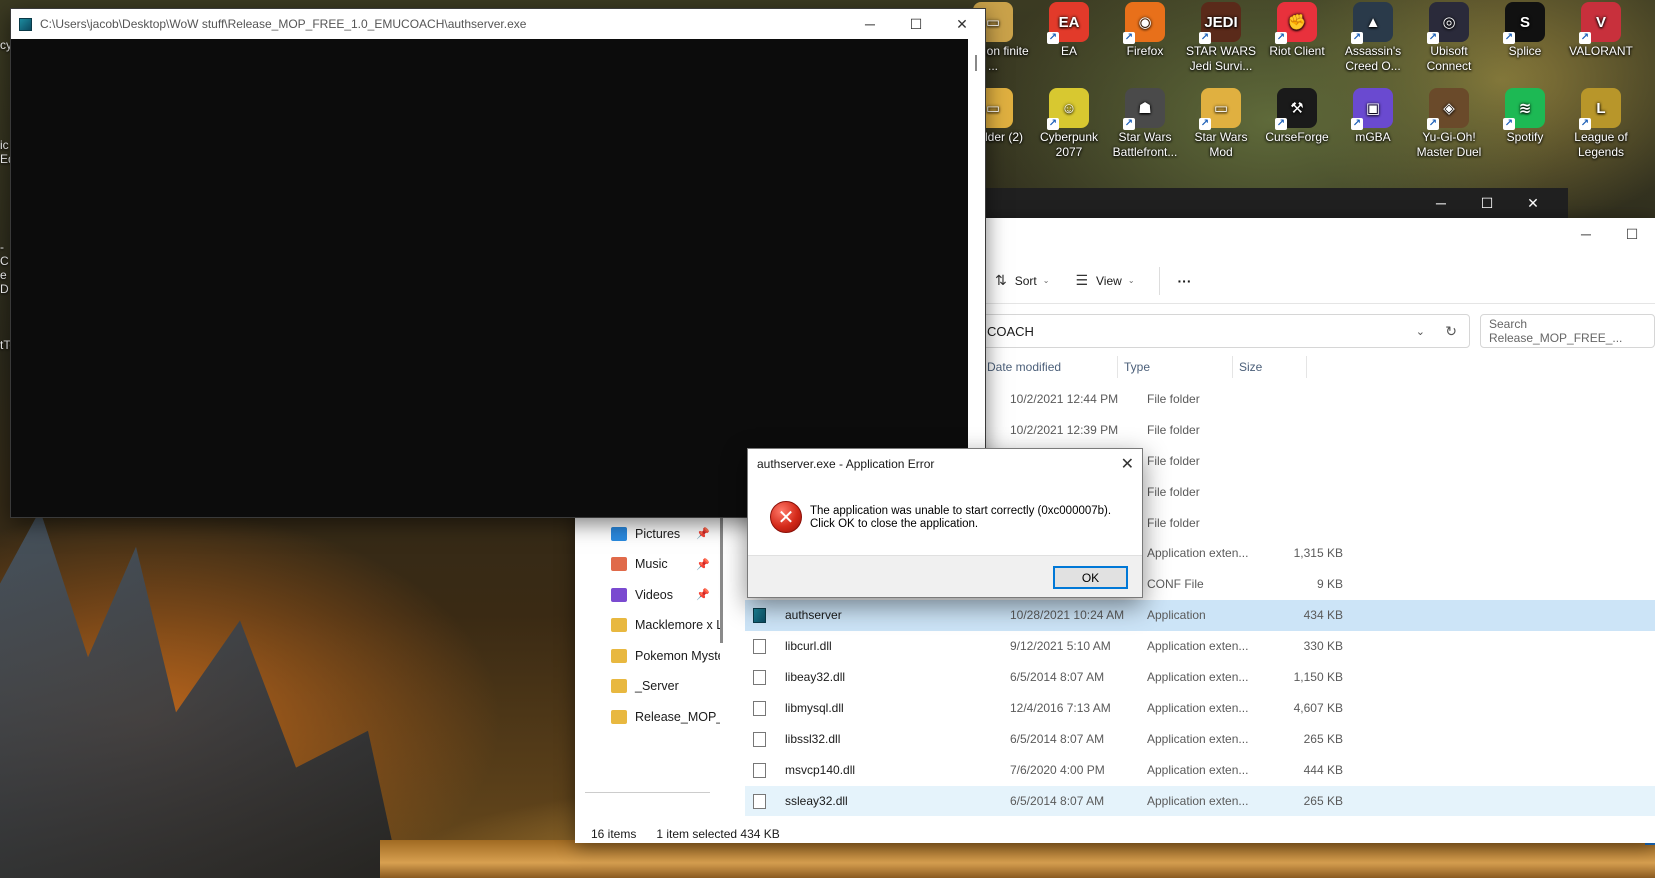  Describe the element at coordinates (1069, 144) in the screenshot. I see `shortcut-label: Cyberpunk 2077` at that location.